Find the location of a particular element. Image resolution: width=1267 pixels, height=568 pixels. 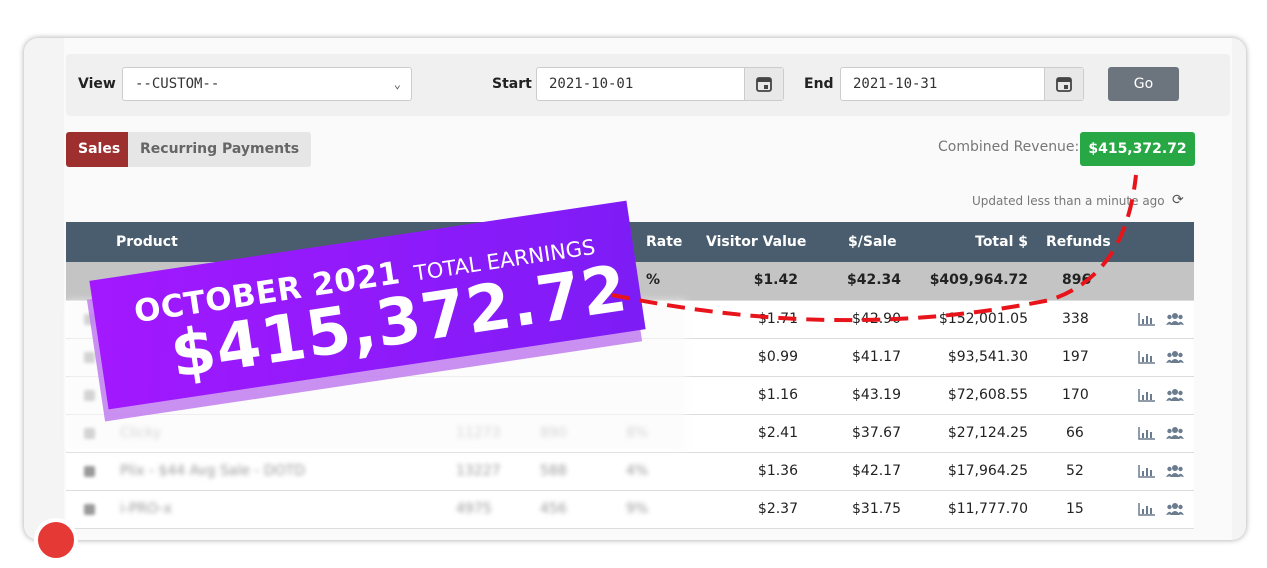

dashed-arrow is located at coordinates (874, 248).